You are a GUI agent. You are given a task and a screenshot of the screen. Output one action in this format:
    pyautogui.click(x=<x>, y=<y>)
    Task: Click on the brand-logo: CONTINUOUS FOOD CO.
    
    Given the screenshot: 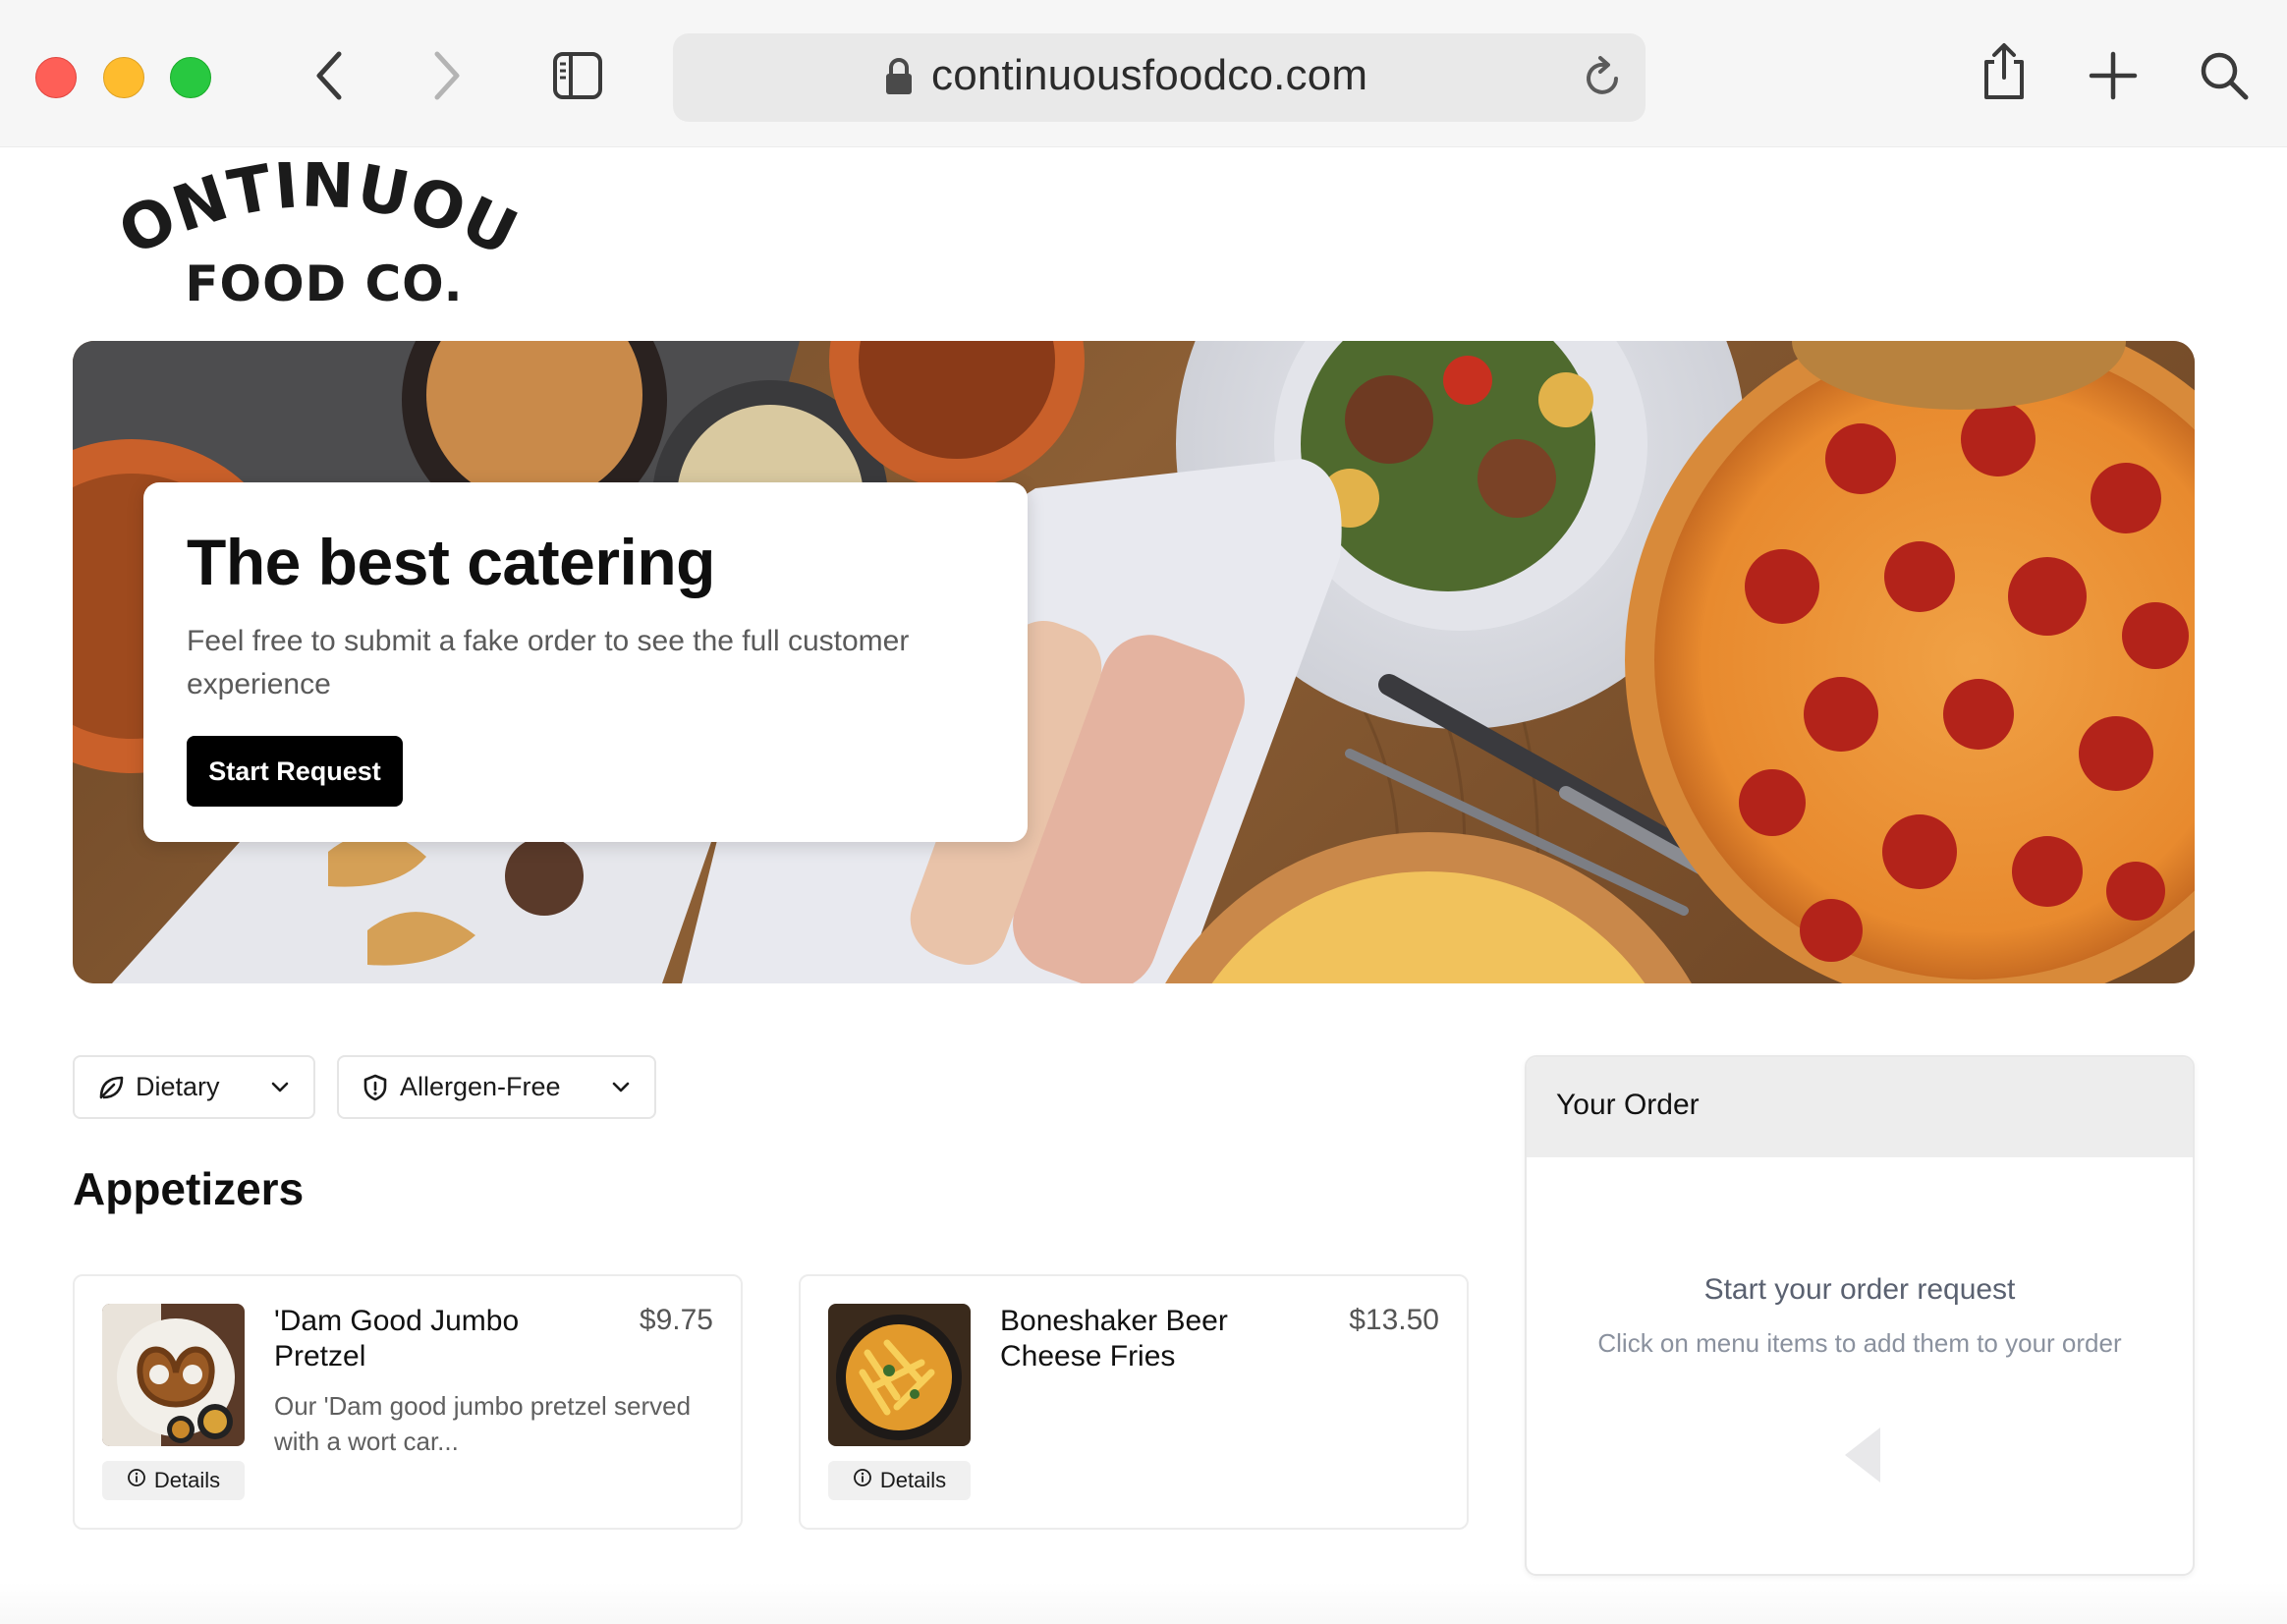 What is the action you would take?
    pyautogui.click(x=310, y=208)
    